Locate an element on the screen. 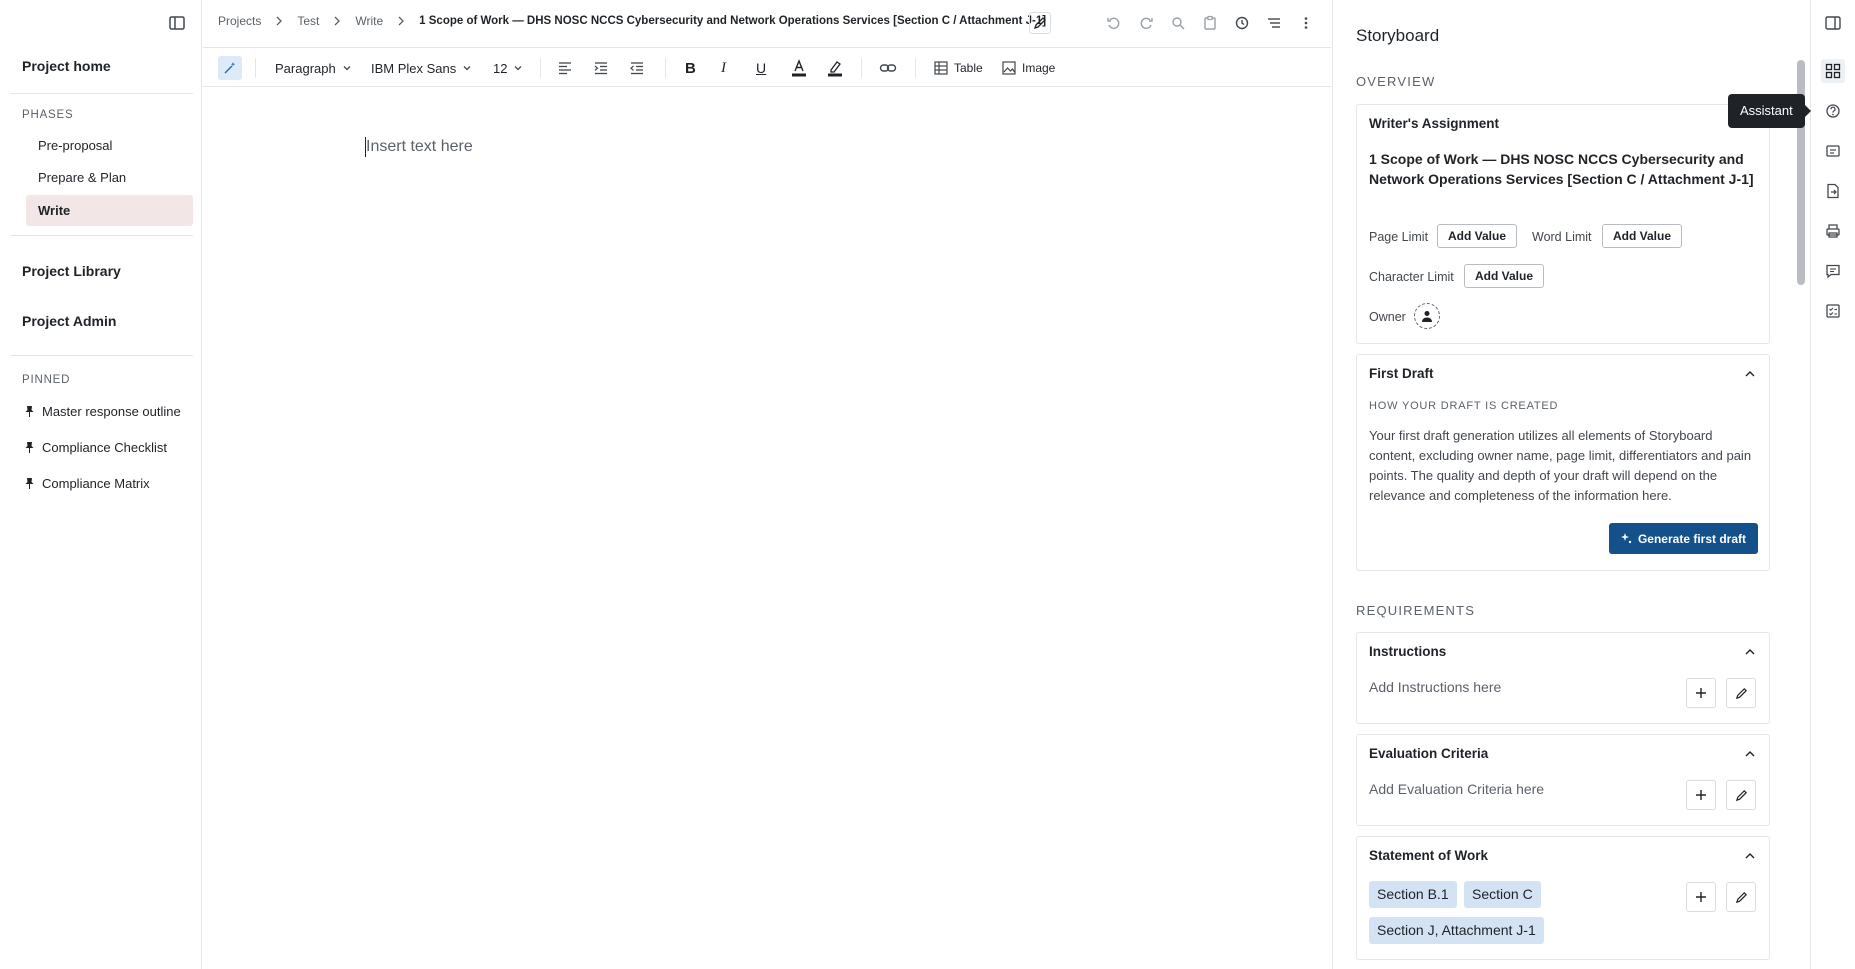 This screenshot has height=969, width=1855. assistant-tooltip: Assistant is located at coordinates (1769, 111).